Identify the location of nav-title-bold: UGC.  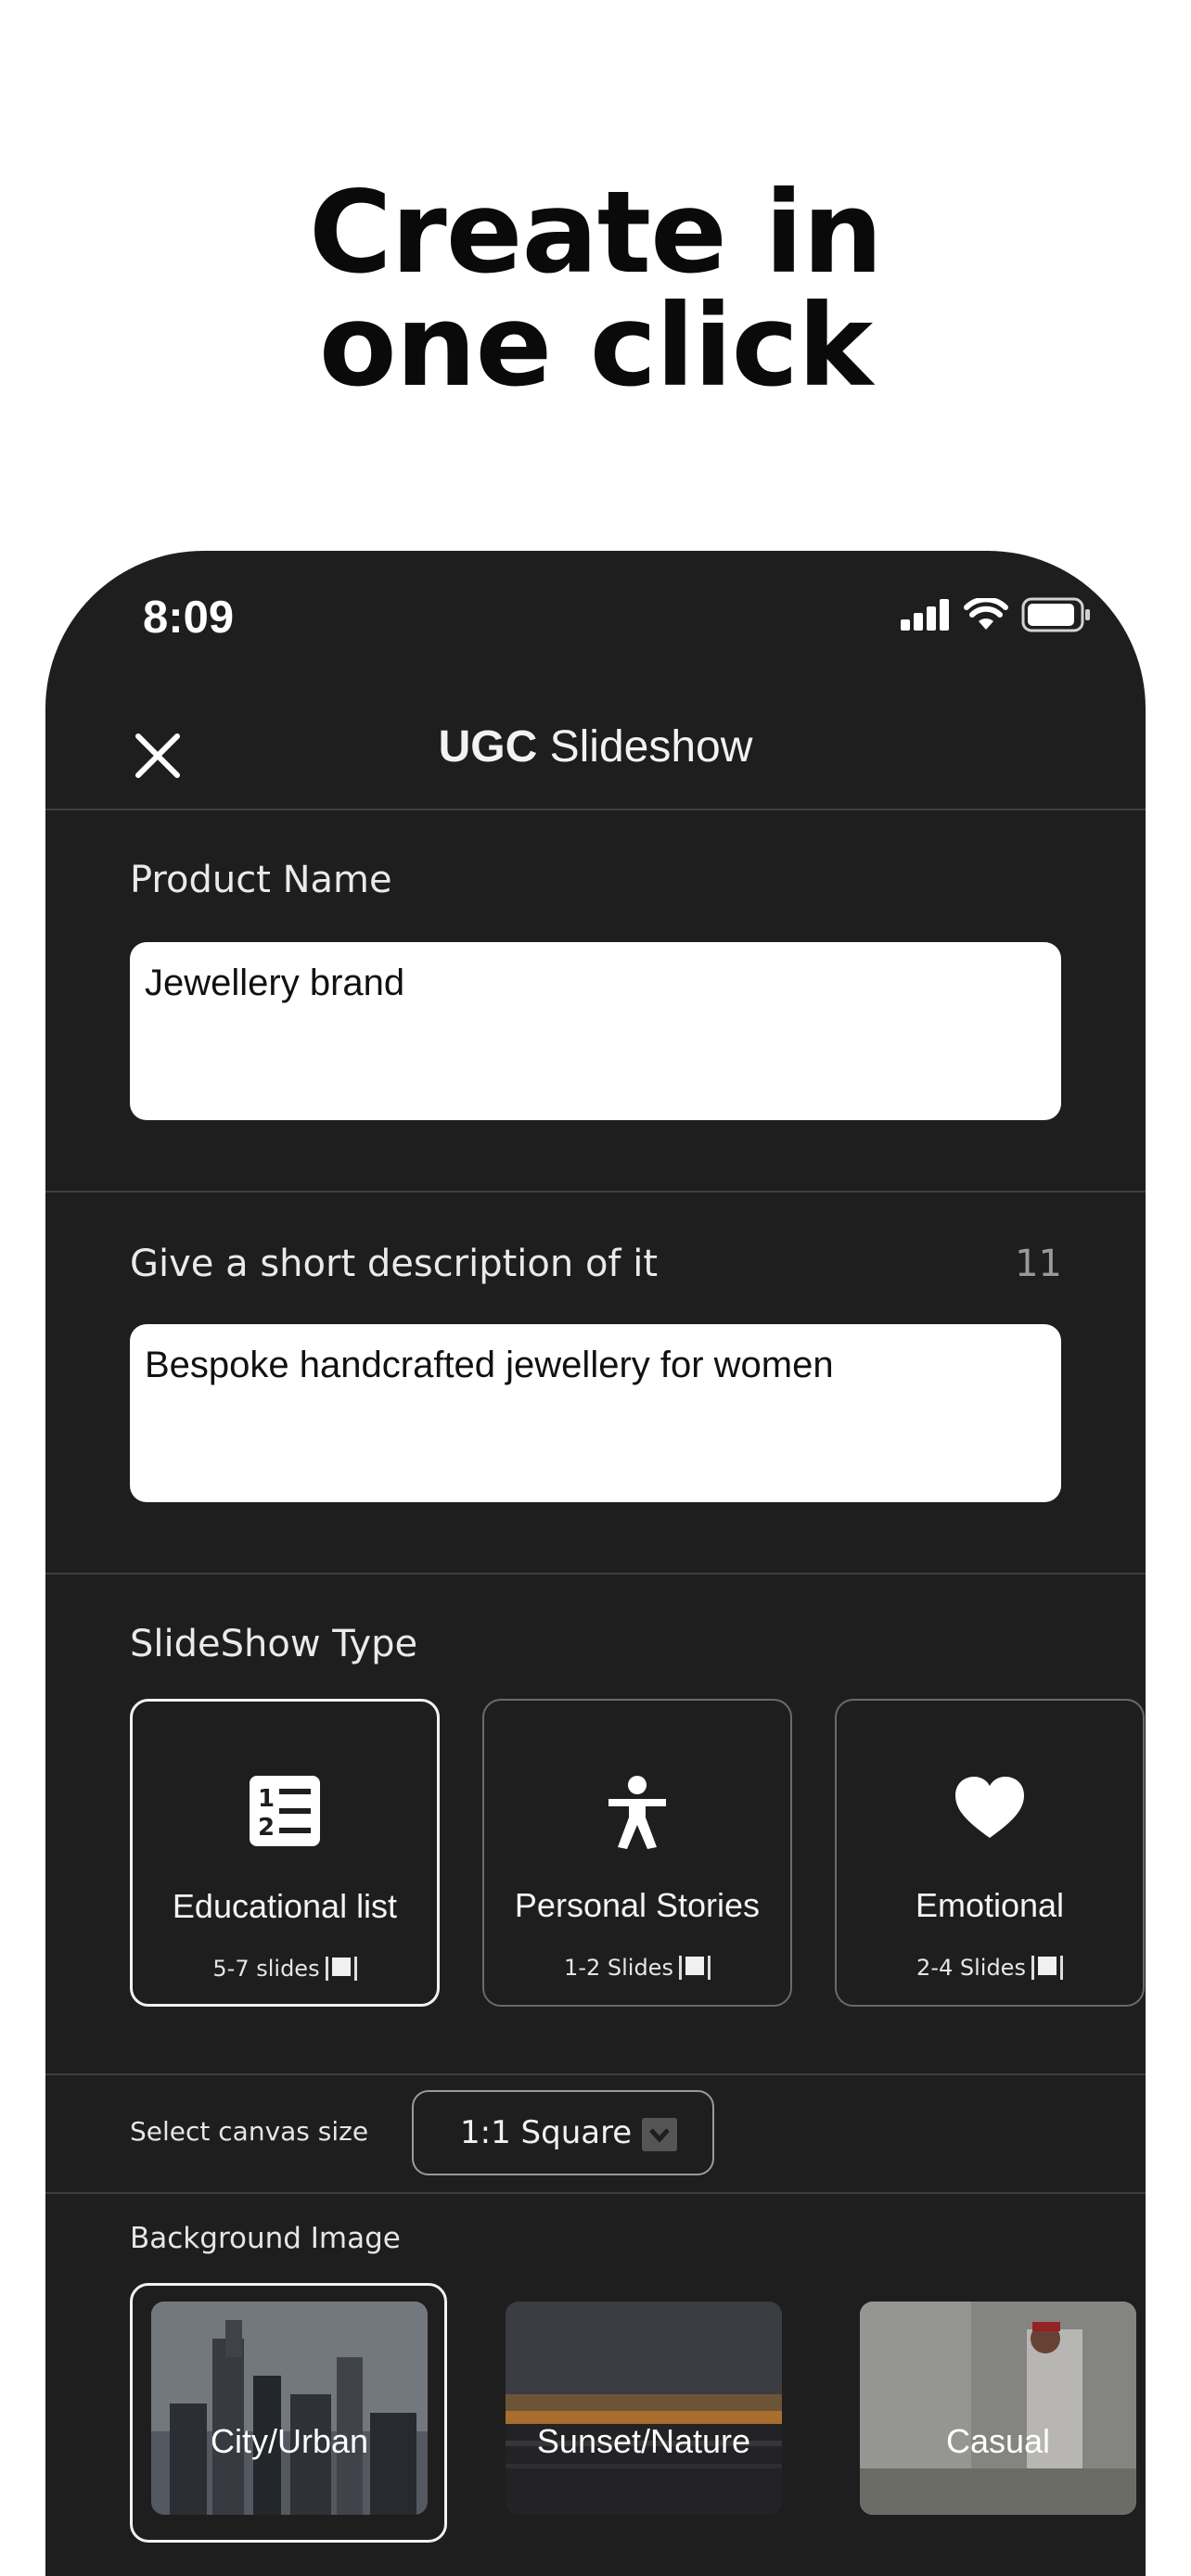
(488, 747).